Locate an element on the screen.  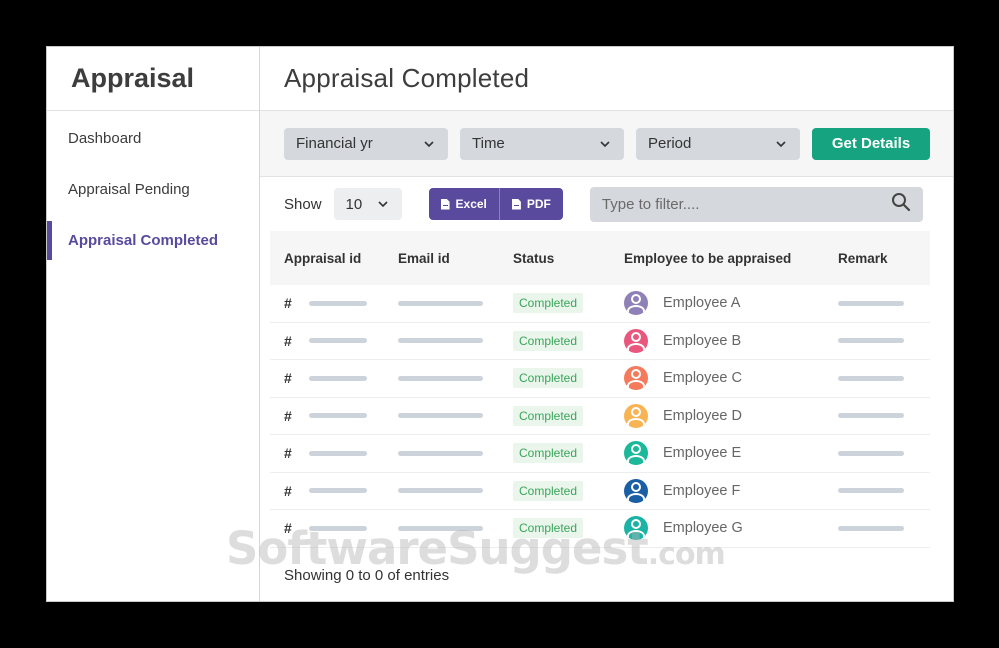
employee-name: Employee B is located at coordinates (702, 341).